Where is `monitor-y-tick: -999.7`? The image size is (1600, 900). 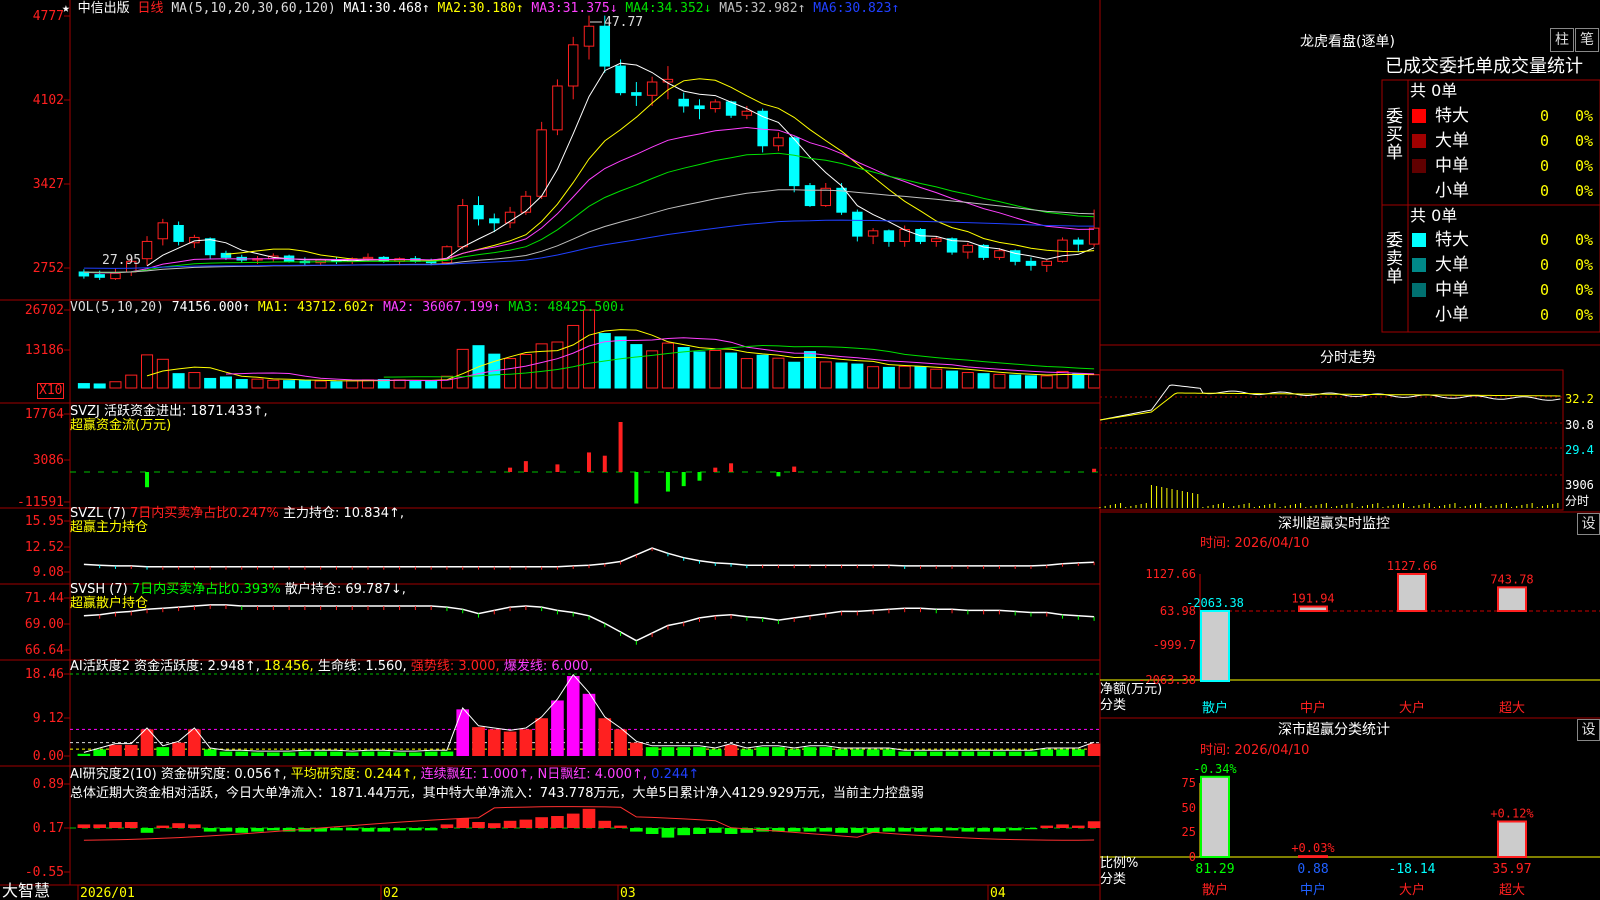 monitor-y-tick: -999.7 is located at coordinates (1174, 645).